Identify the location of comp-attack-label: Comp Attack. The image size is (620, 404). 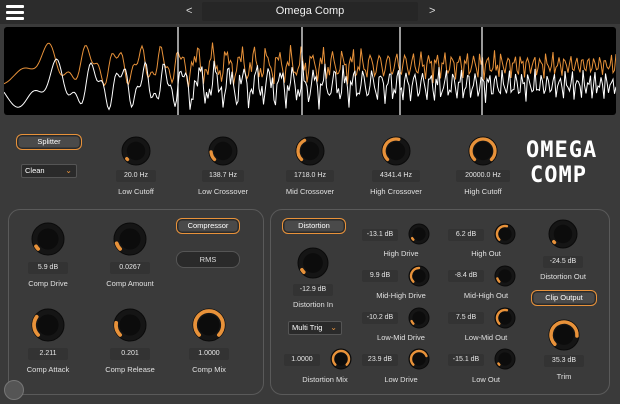
(48, 369).